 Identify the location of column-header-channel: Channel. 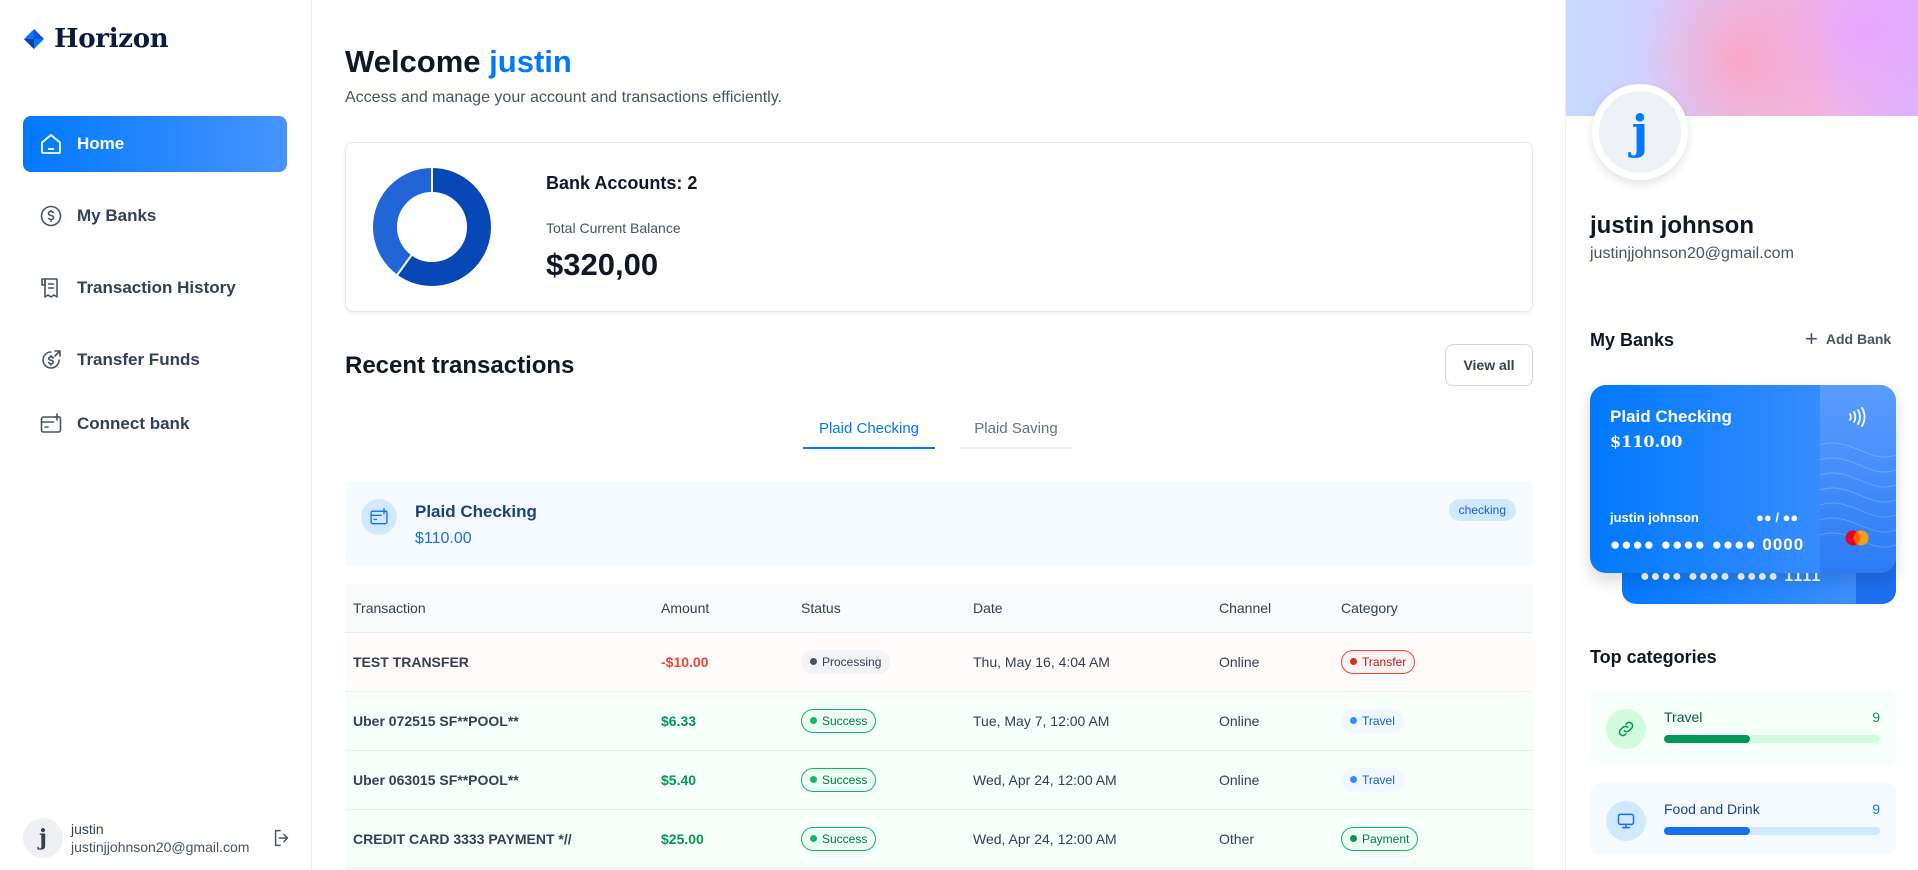
(1272, 608).